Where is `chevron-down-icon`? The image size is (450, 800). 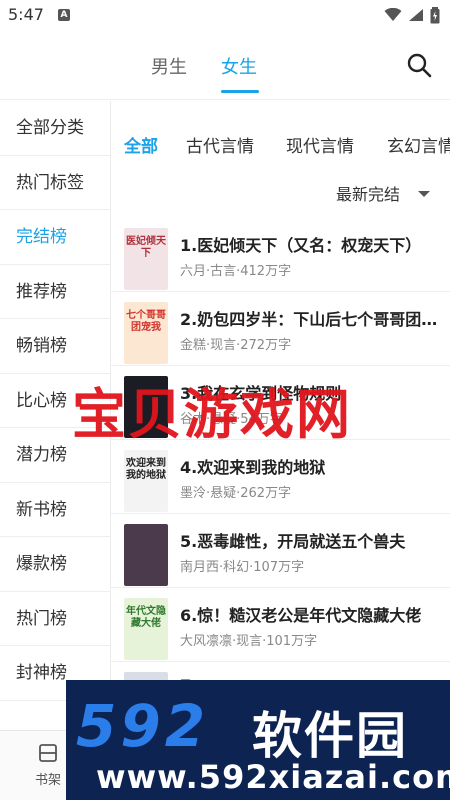 chevron-down-icon is located at coordinates (424, 194).